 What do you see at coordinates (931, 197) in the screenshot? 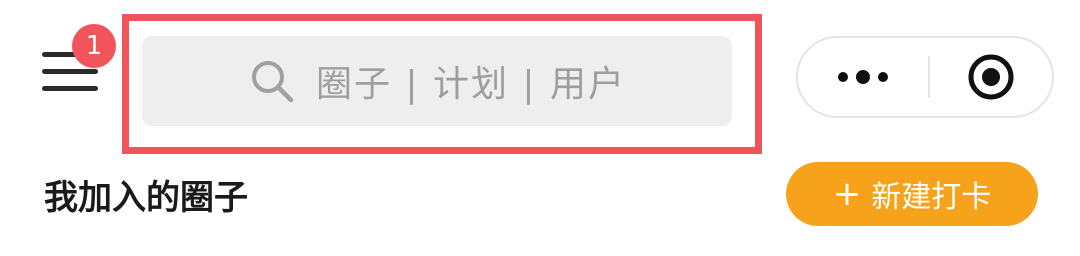
I see `new-checkin-label: 新建打卡` at bounding box center [931, 197].